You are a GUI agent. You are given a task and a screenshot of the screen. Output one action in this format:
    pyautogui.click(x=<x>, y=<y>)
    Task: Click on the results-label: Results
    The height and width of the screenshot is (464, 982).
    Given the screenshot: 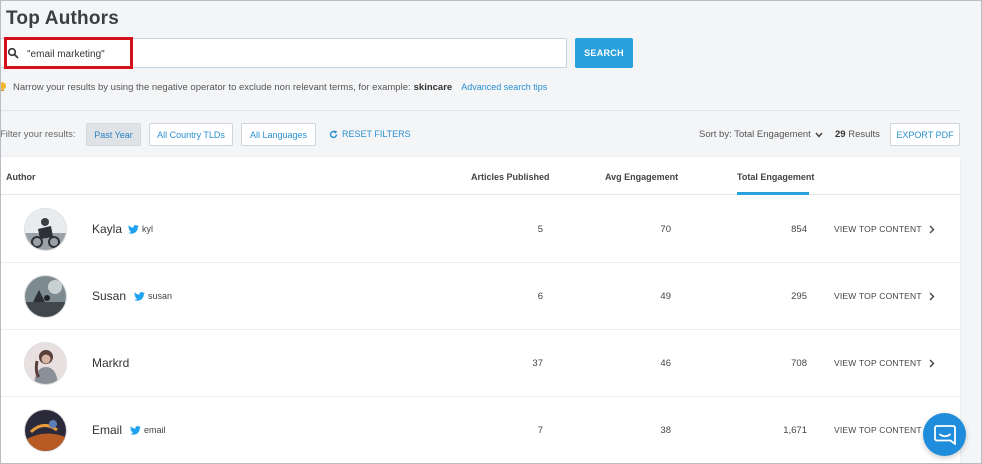 What is the action you would take?
    pyautogui.click(x=864, y=134)
    